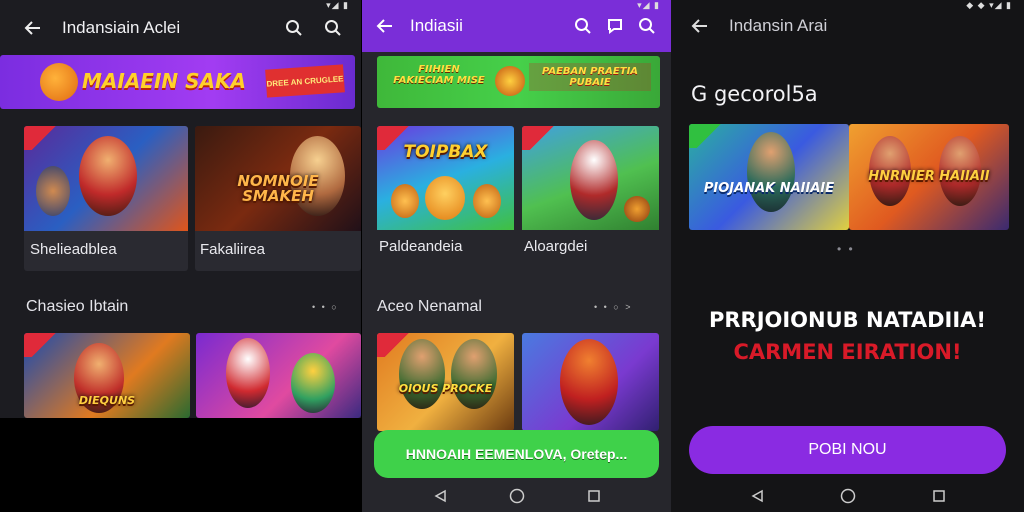 This screenshot has height=512, width=1024. What do you see at coordinates (754, 94) in the screenshot?
I see `page-subtitle: G gecorol5a` at bounding box center [754, 94].